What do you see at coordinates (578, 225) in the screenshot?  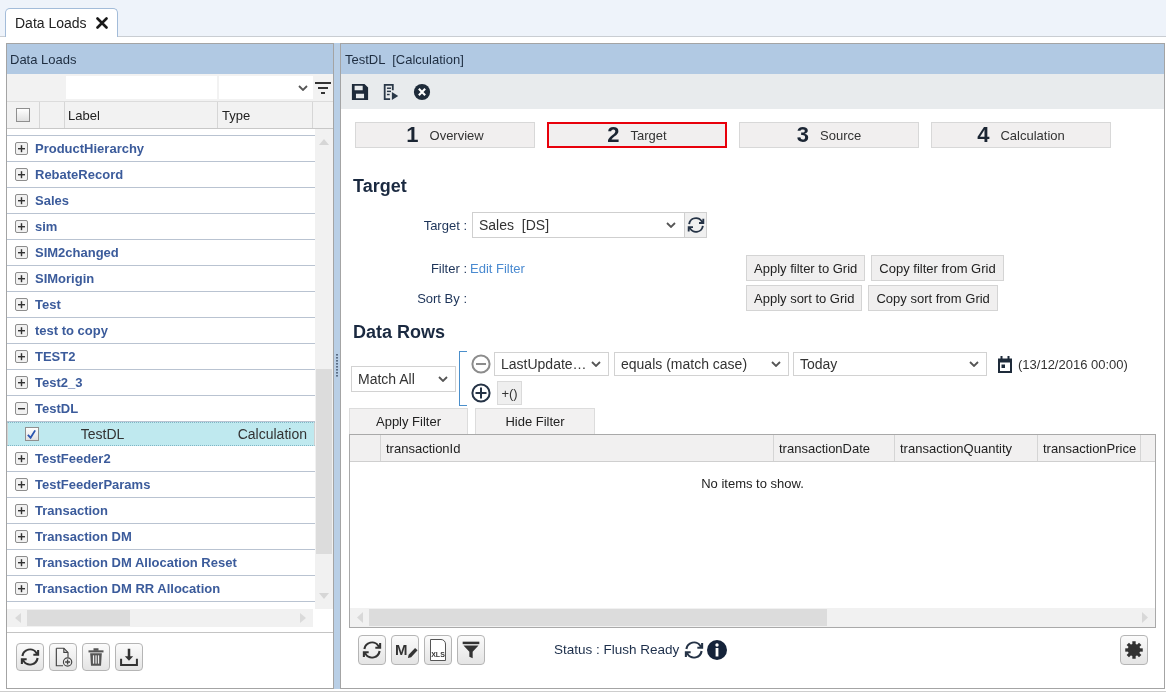 I see `target-select: Sales [DS]` at bounding box center [578, 225].